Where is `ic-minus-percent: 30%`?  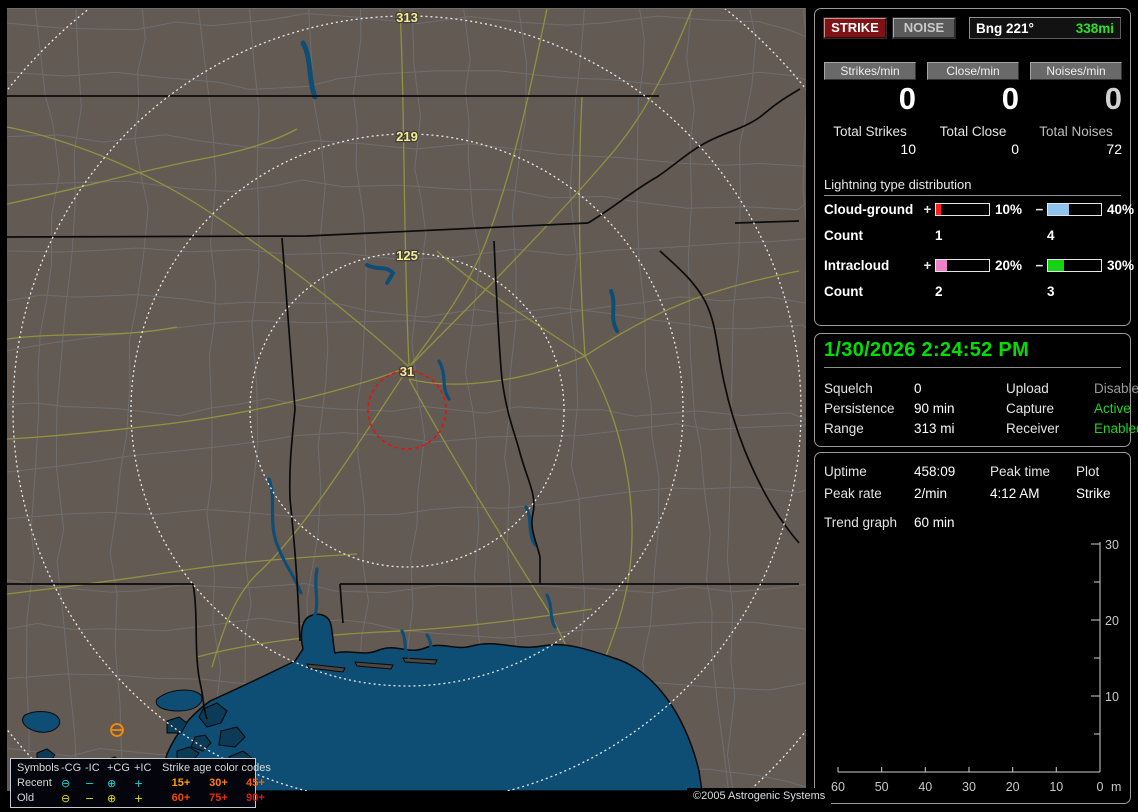
ic-minus-percent: 30% is located at coordinates (1121, 265).